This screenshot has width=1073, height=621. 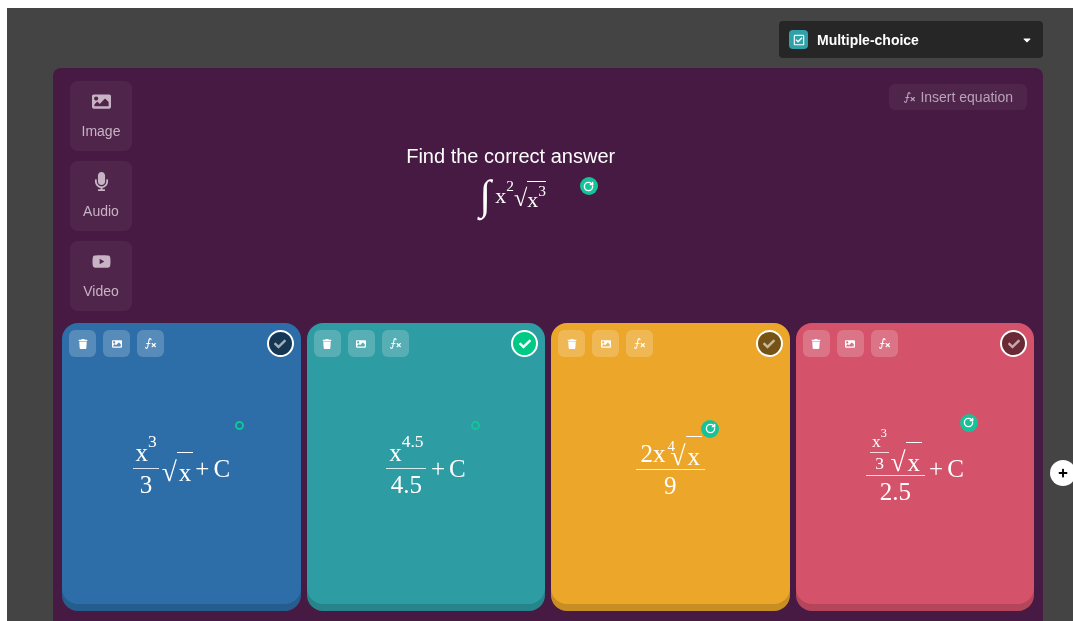 What do you see at coordinates (101, 196) in the screenshot?
I see `media-button: Audio` at bounding box center [101, 196].